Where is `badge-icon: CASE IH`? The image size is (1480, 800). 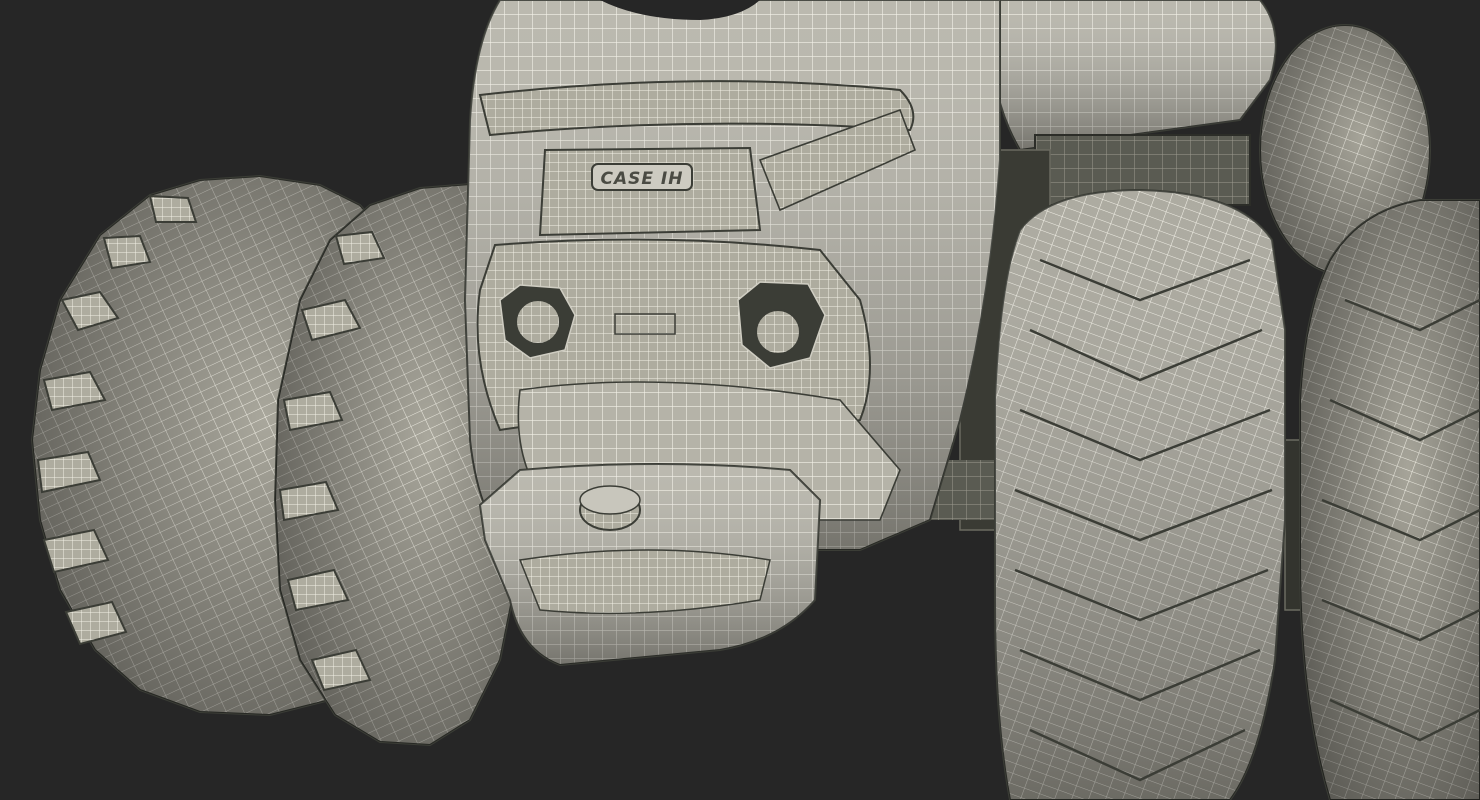
badge-icon: CASE IH is located at coordinates (642, 177).